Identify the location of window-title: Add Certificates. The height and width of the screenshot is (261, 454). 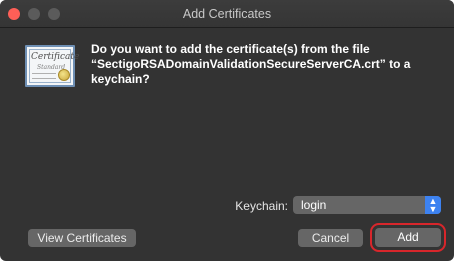
(227, 14).